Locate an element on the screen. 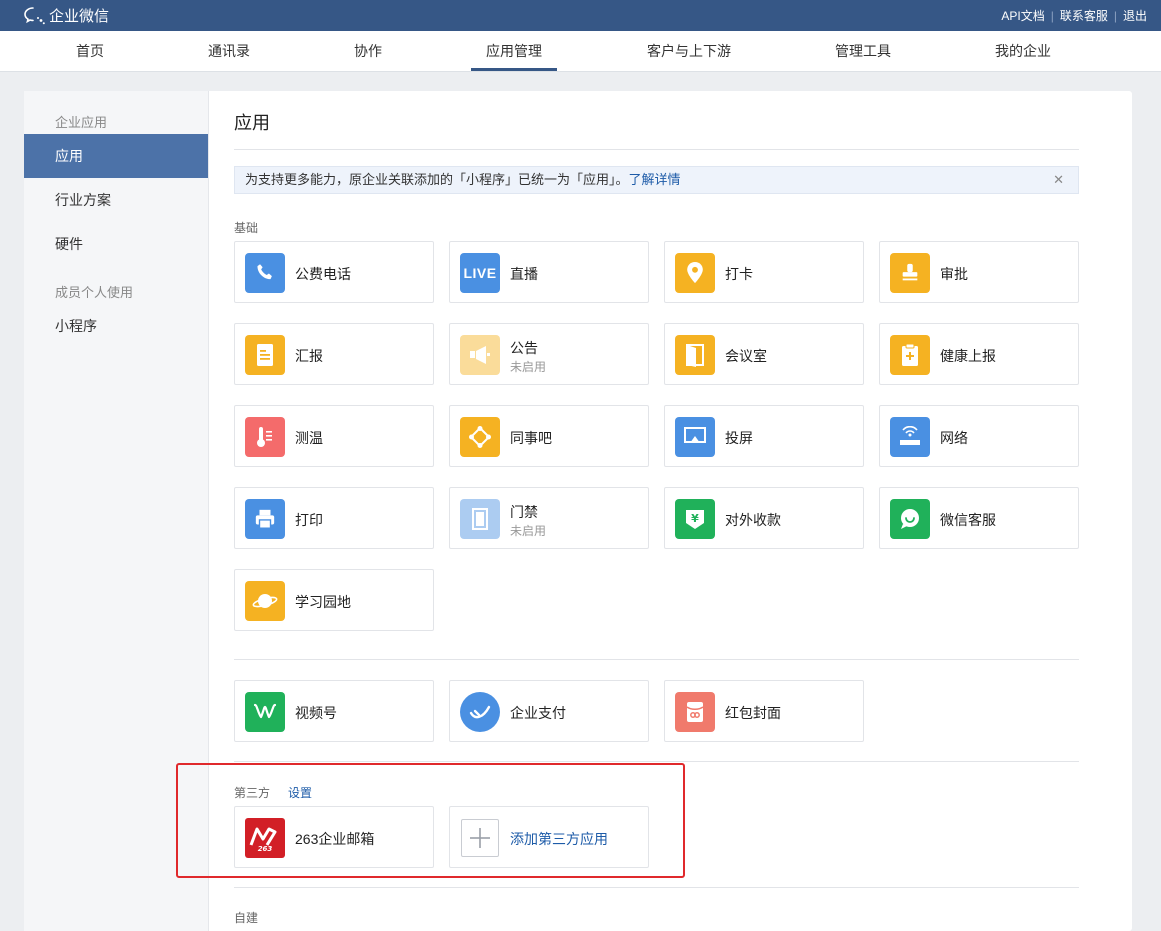  app-card-name: 同事吧 is located at coordinates (531, 438).